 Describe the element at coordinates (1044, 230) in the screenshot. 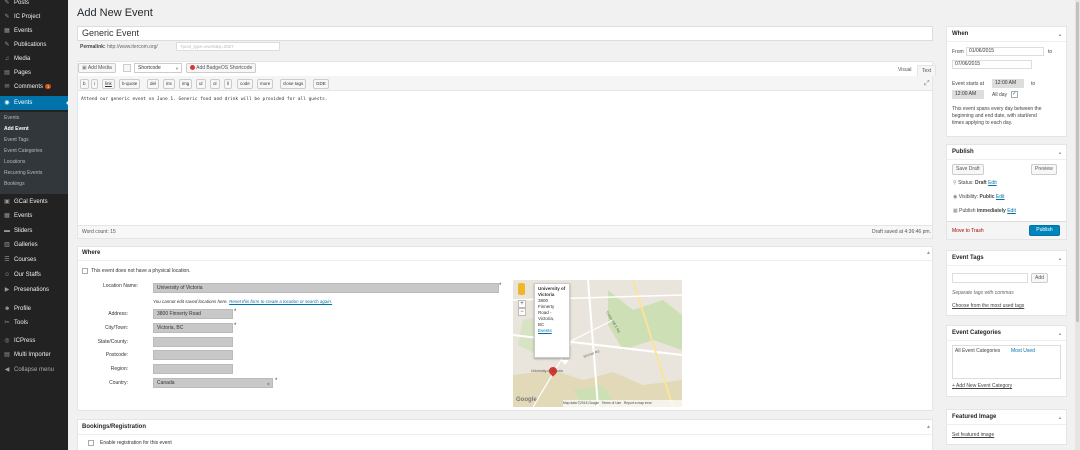

I see `publish-button: Publish` at that location.